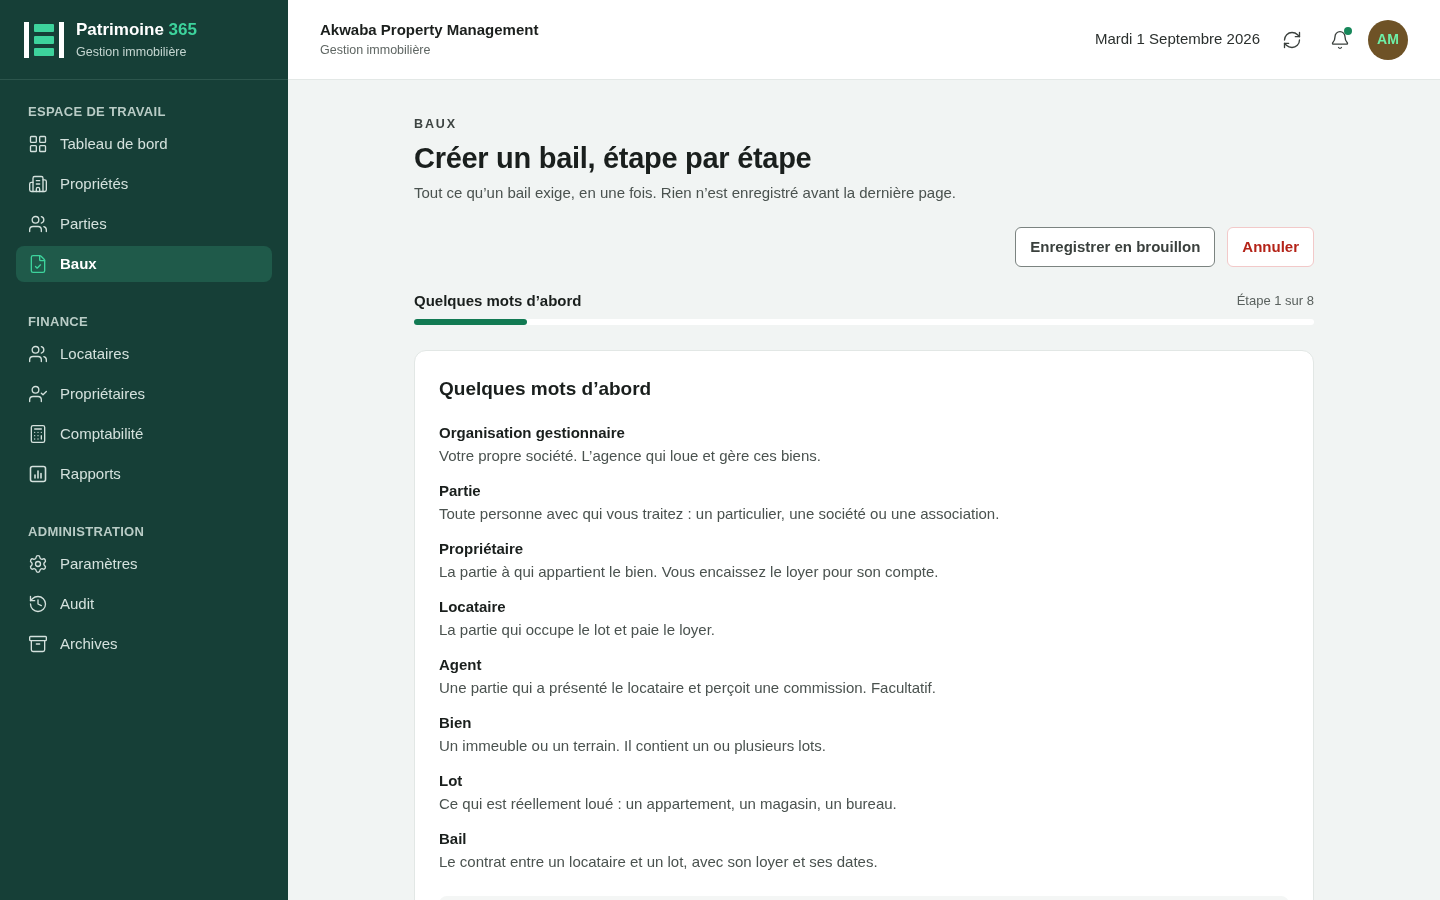 This screenshot has width=1440, height=900. Describe the element at coordinates (546, 389) in the screenshot. I see `card-title: Quelques mots d’abord` at that location.